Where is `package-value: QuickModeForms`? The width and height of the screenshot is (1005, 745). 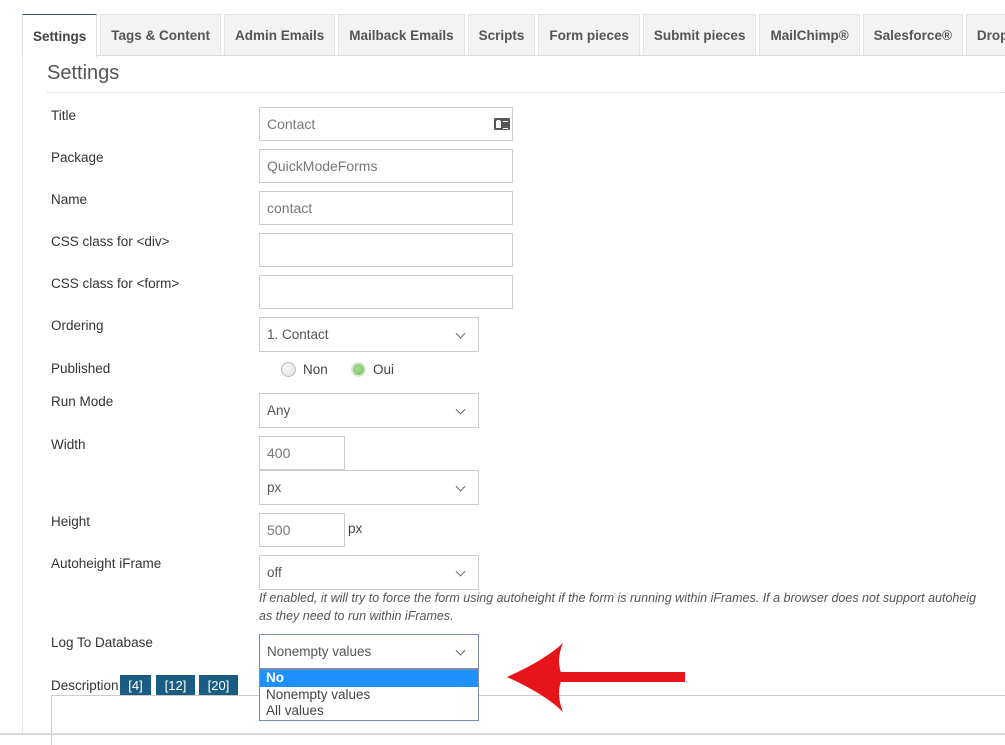 package-value: QuickModeForms is located at coordinates (322, 166).